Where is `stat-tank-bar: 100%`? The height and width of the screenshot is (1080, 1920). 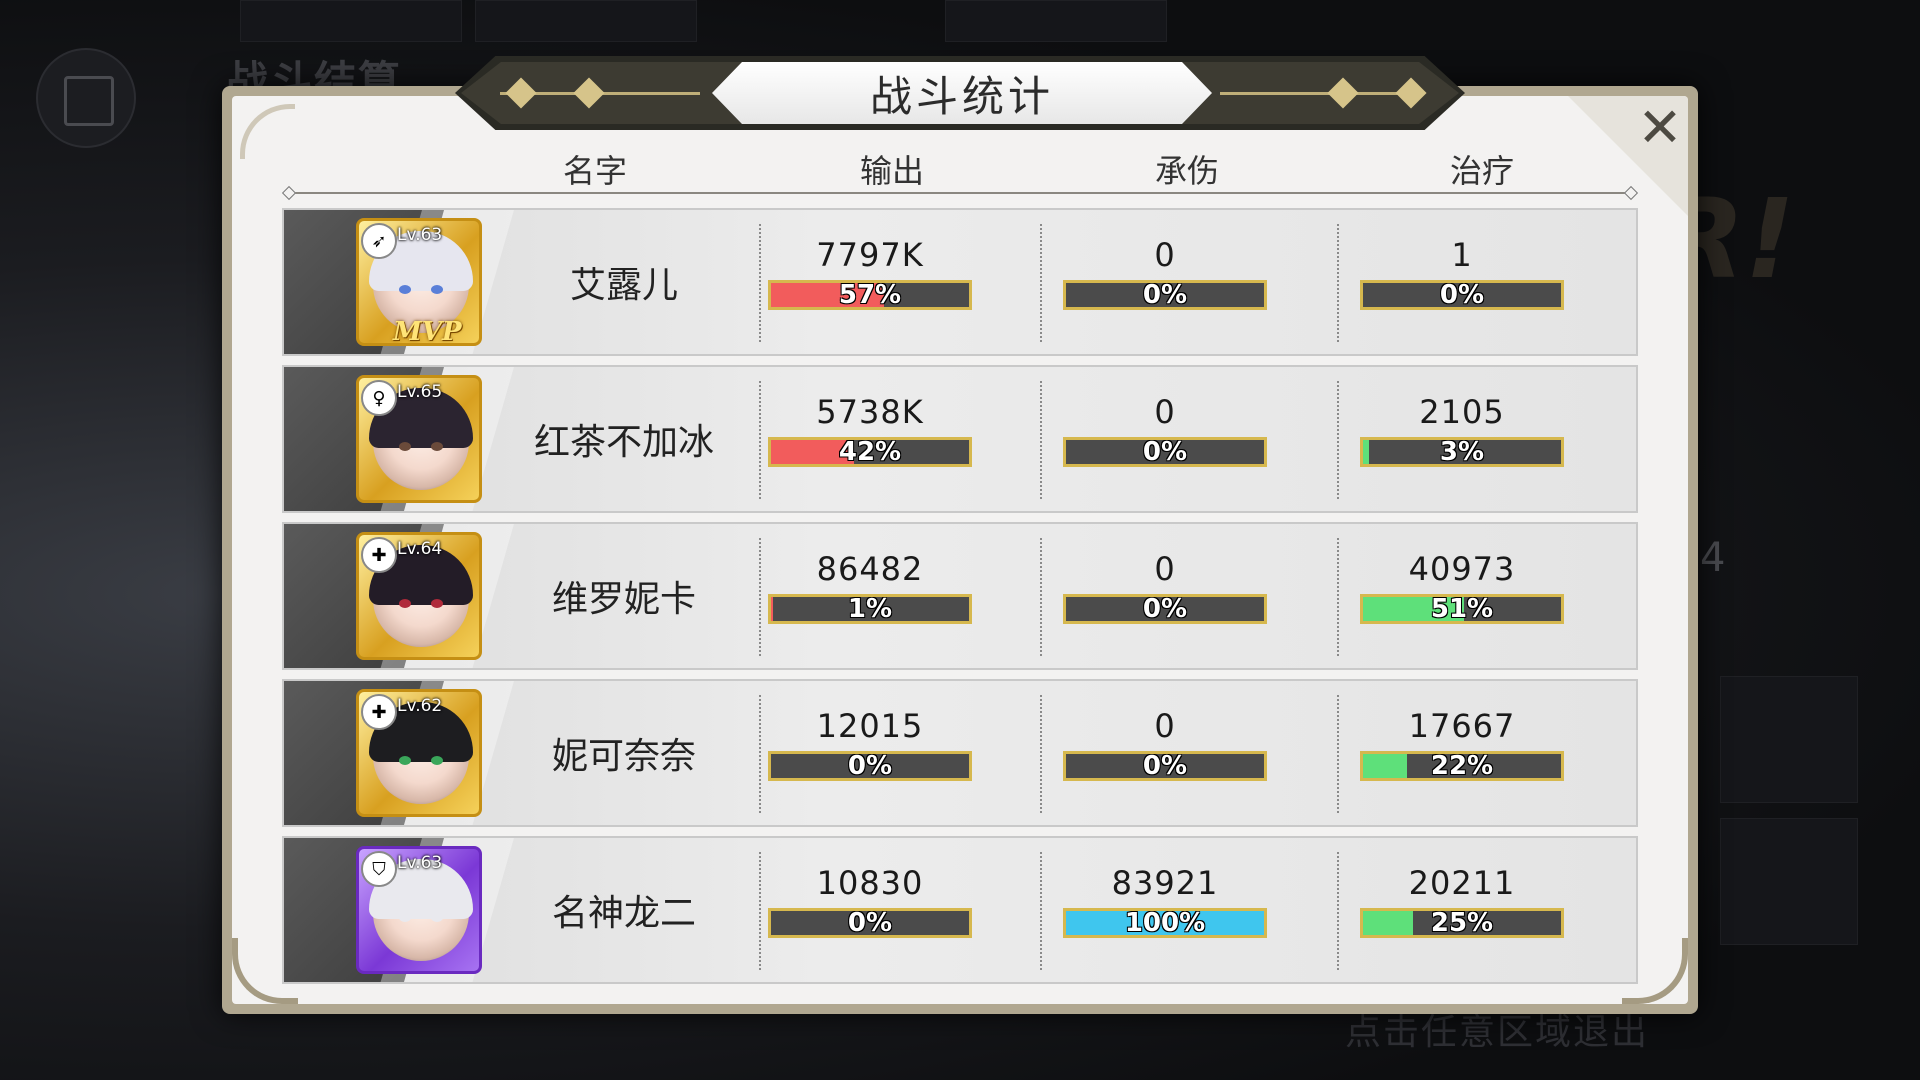
stat-tank-bar: 100% is located at coordinates (1165, 923).